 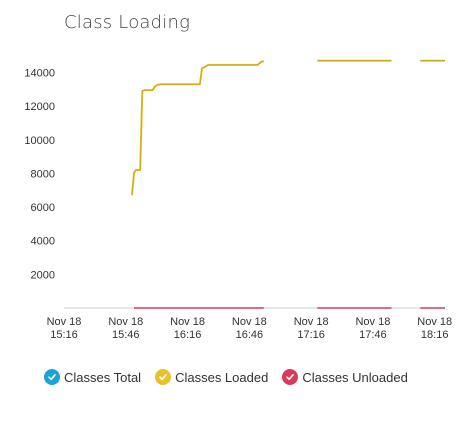 I want to click on y-tick-label: 10000, so click(x=39, y=141).